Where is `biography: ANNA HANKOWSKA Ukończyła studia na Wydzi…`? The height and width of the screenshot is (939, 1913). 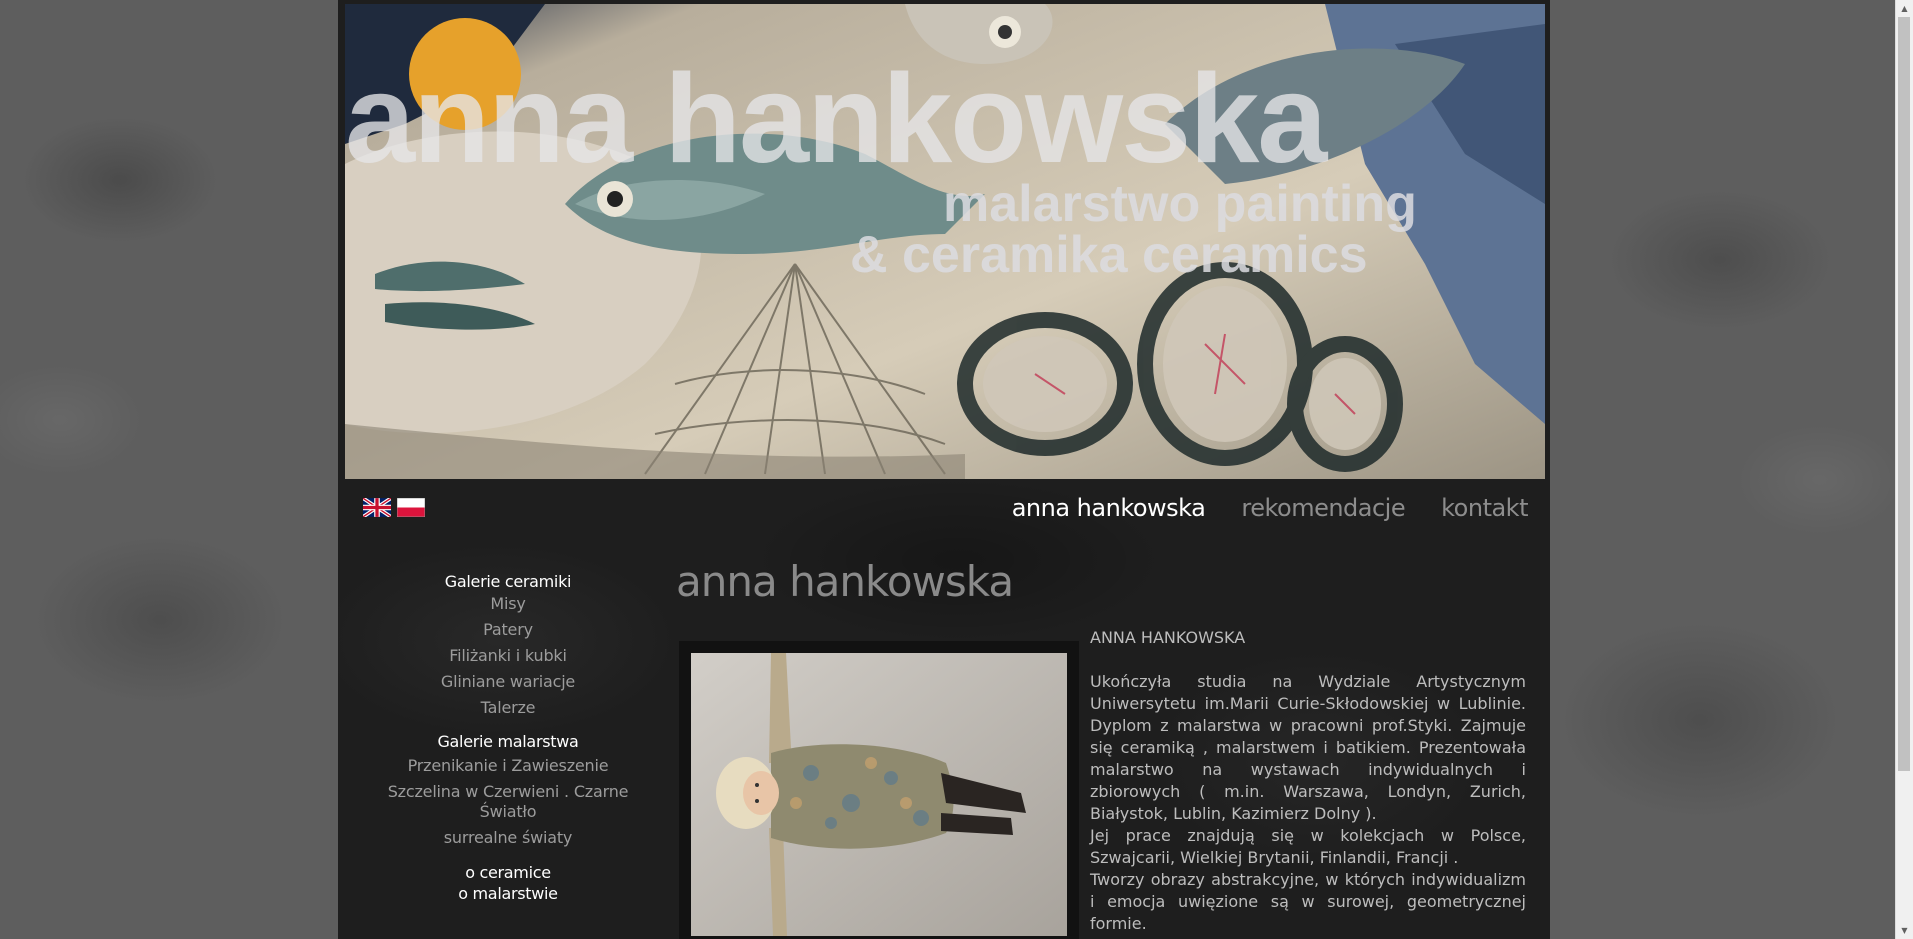
biography: ANNA HANKOWSKA Ukończyła studia na Wydzi… is located at coordinates (1308, 781).